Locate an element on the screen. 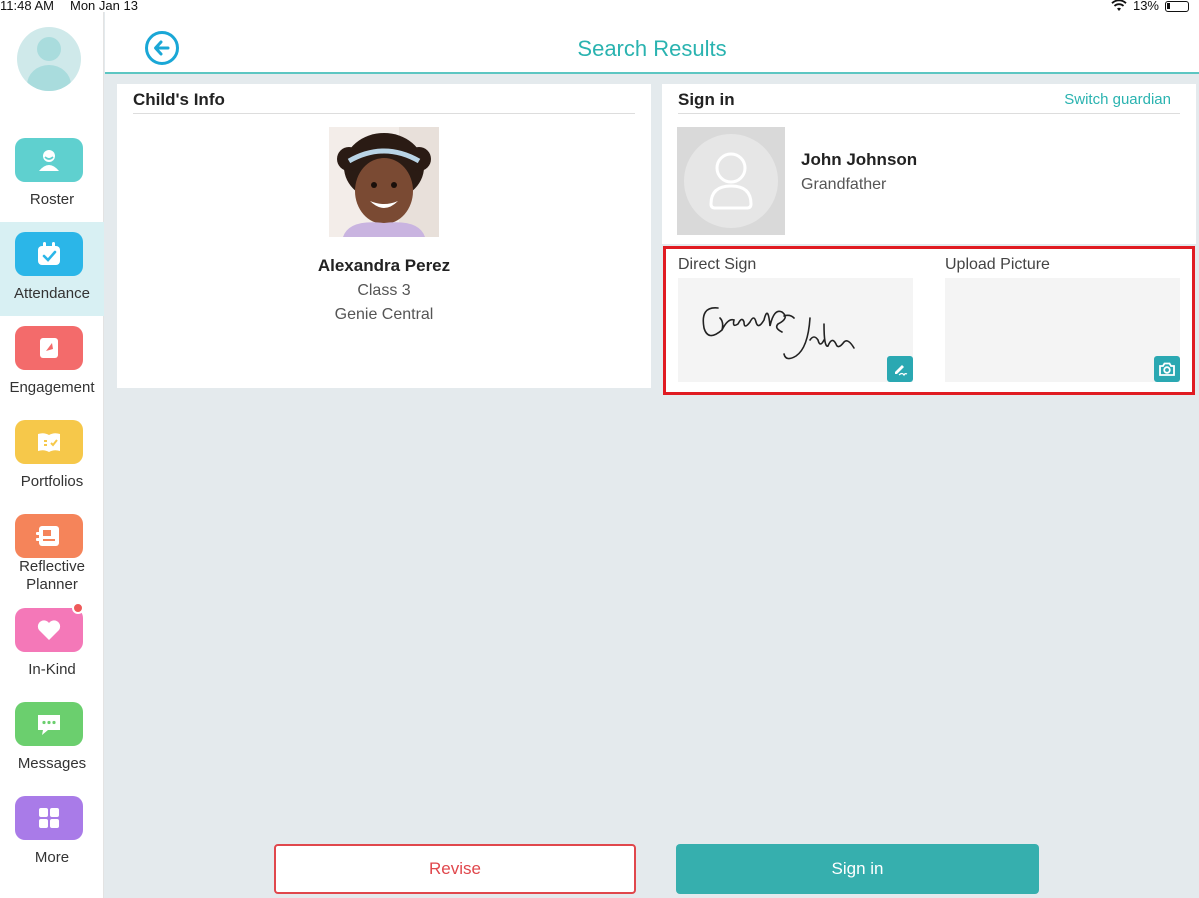 The width and height of the screenshot is (1199, 898). child-portrait-icon is located at coordinates (384, 182).